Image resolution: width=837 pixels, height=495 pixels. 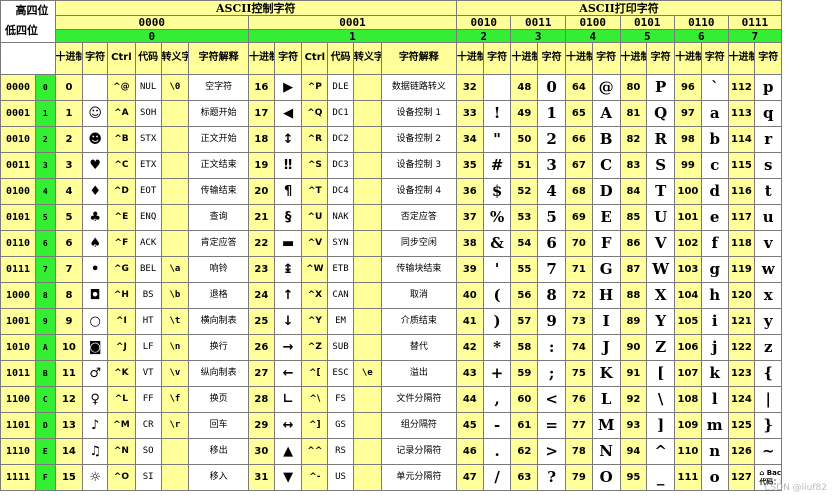 I want to click on c0-explain: 横向制表, so click(x=218, y=321).